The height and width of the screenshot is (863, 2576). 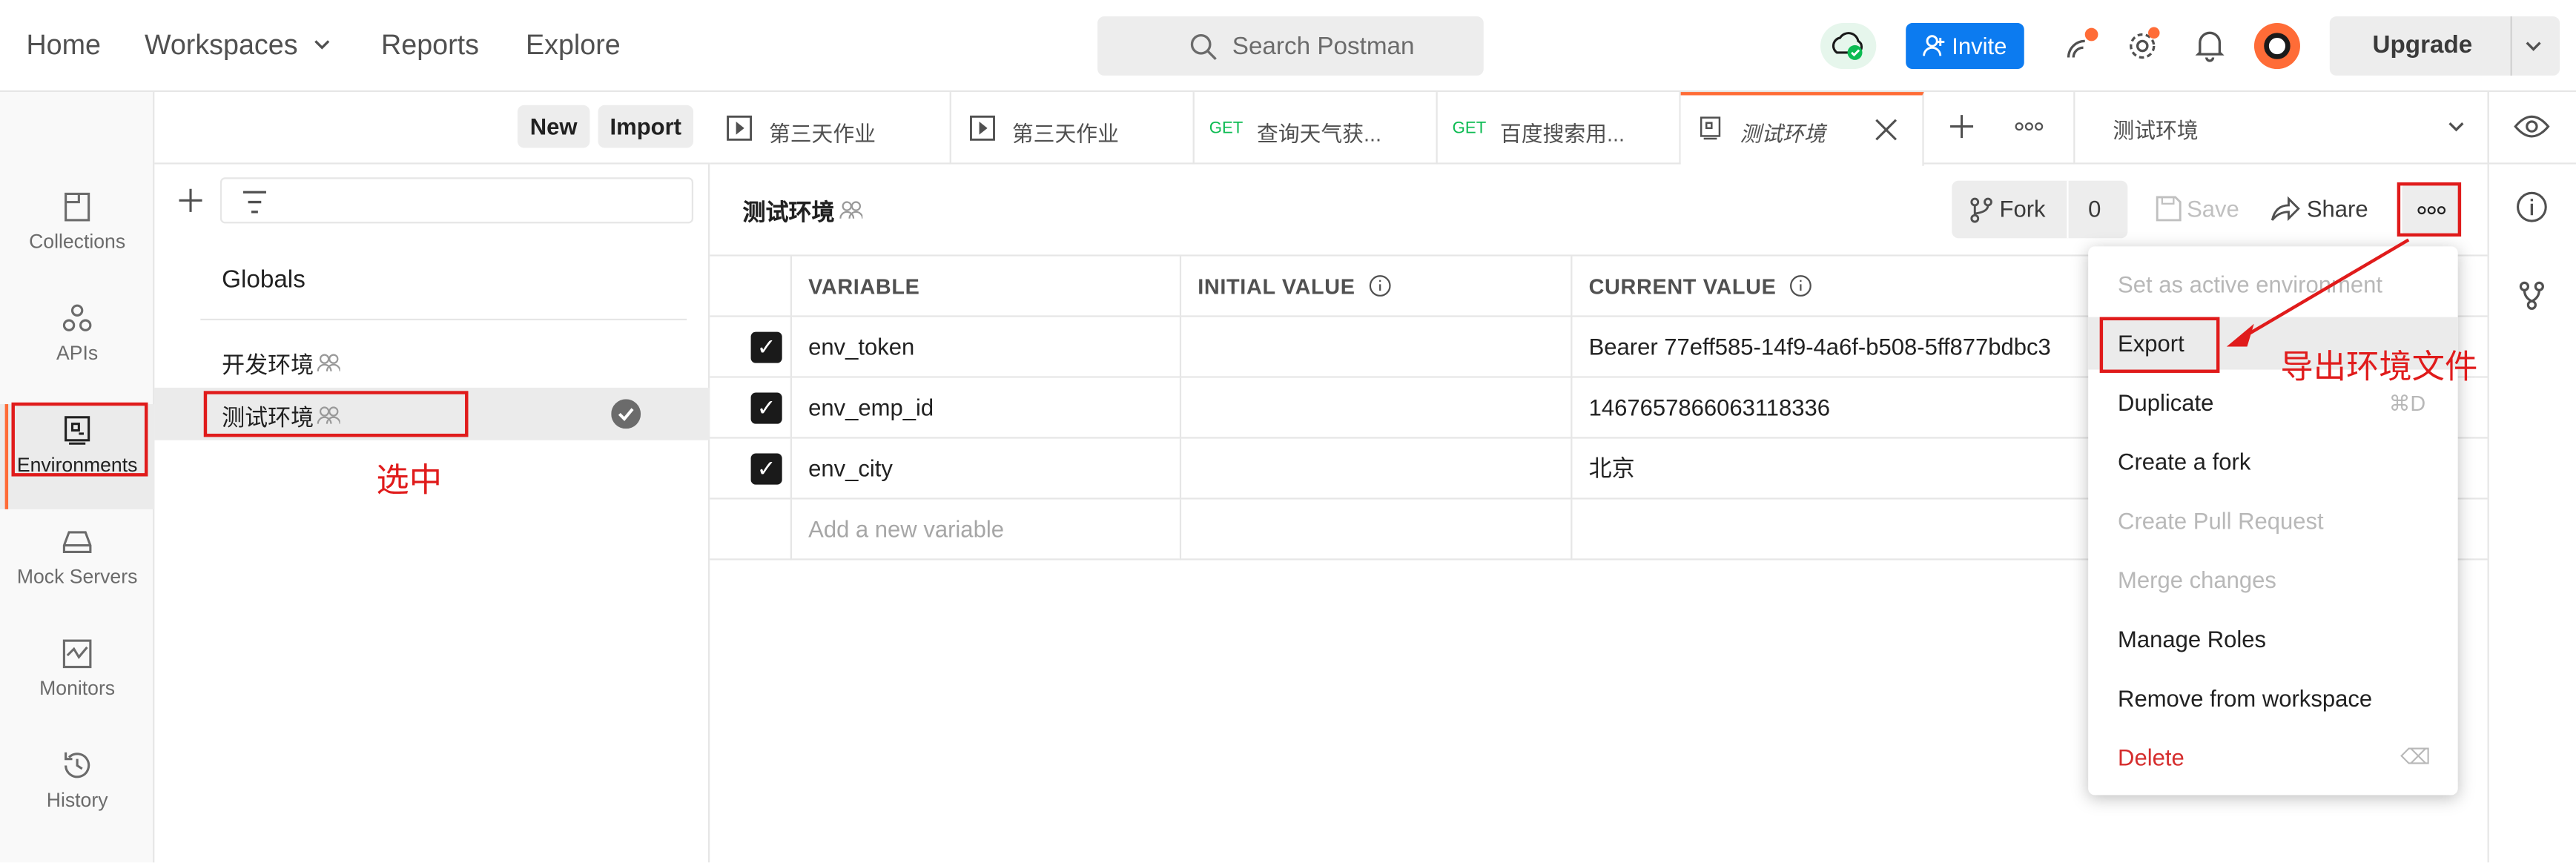 What do you see at coordinates (2276, 46) in the screenshot?
I see `avatar` at bounding box center [2276, 46].